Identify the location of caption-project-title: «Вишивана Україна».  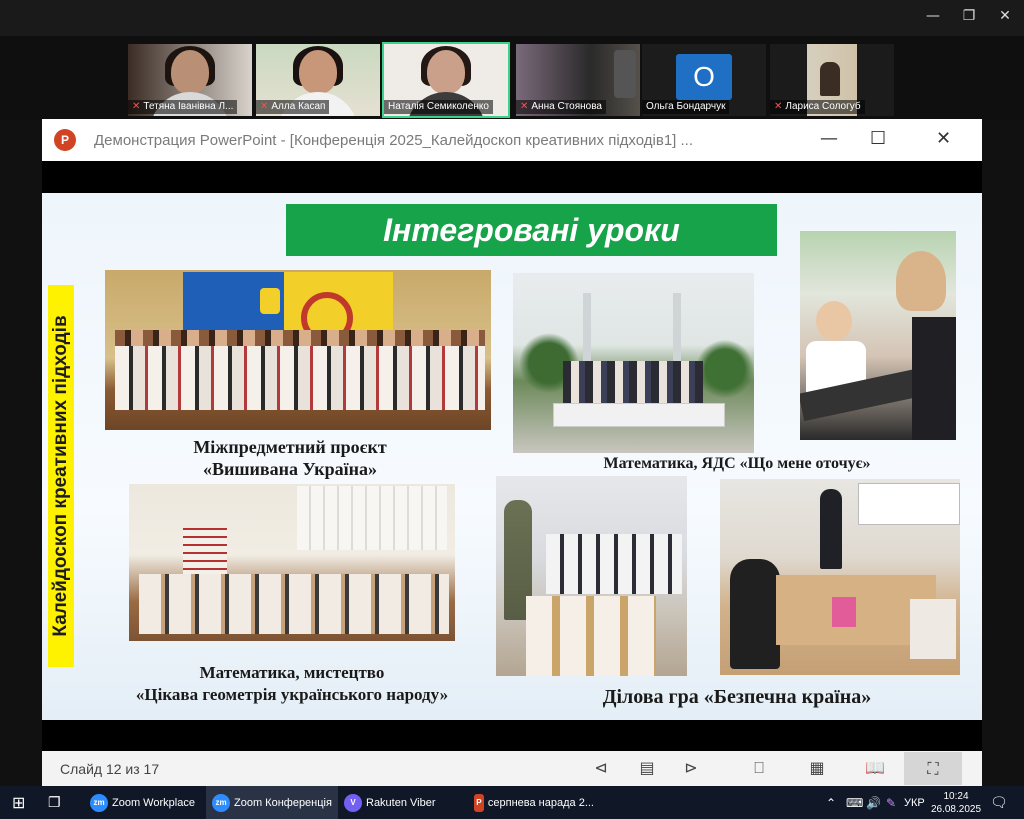
(290, 469).